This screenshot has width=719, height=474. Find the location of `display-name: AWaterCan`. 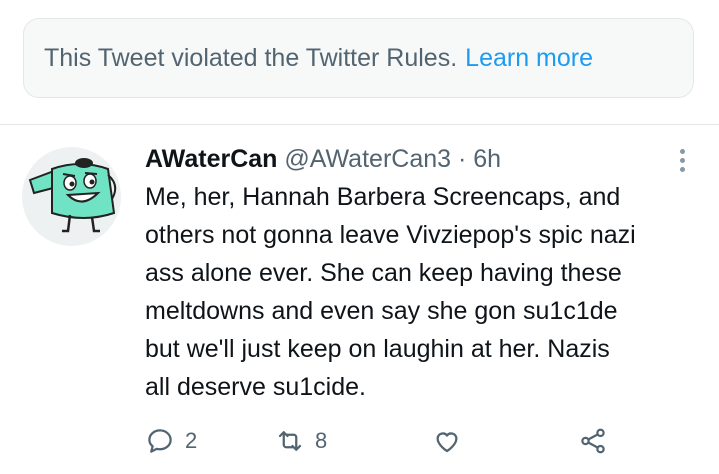

display-name: AWaterCan is located at coordinates (211, 159).